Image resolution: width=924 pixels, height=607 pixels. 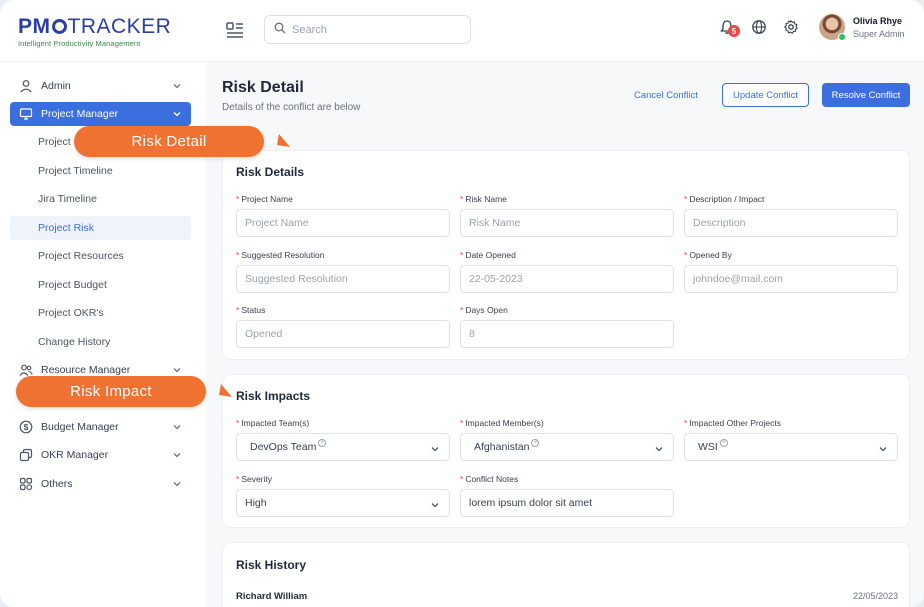 What do you see at coordinates (273, 396) in the screenshot?
I see `card-title: Risk Impacts` at bounding box center [273, 396].